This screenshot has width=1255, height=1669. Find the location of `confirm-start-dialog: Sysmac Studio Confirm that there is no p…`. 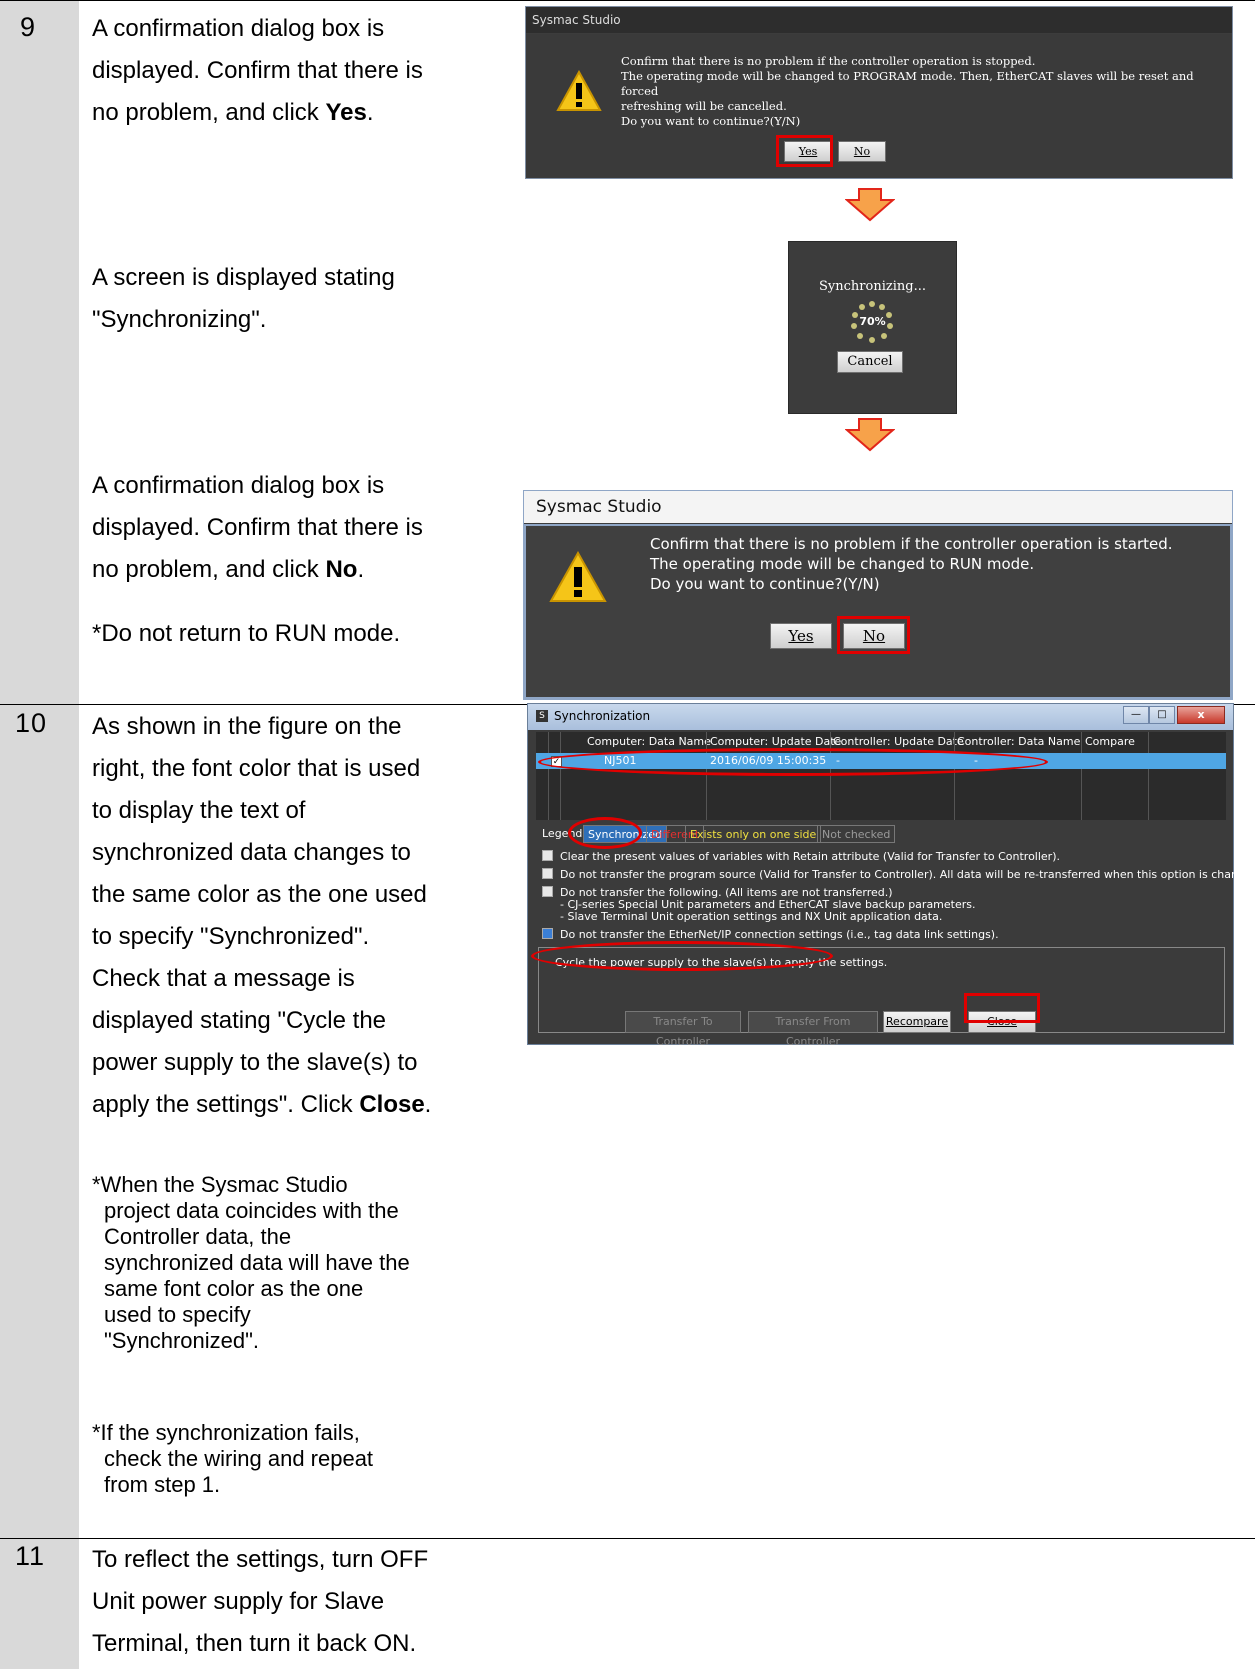

confirm-start-dialog: Sysmac Studio Confirm that there is no p… is located at coordinates (878, 595).